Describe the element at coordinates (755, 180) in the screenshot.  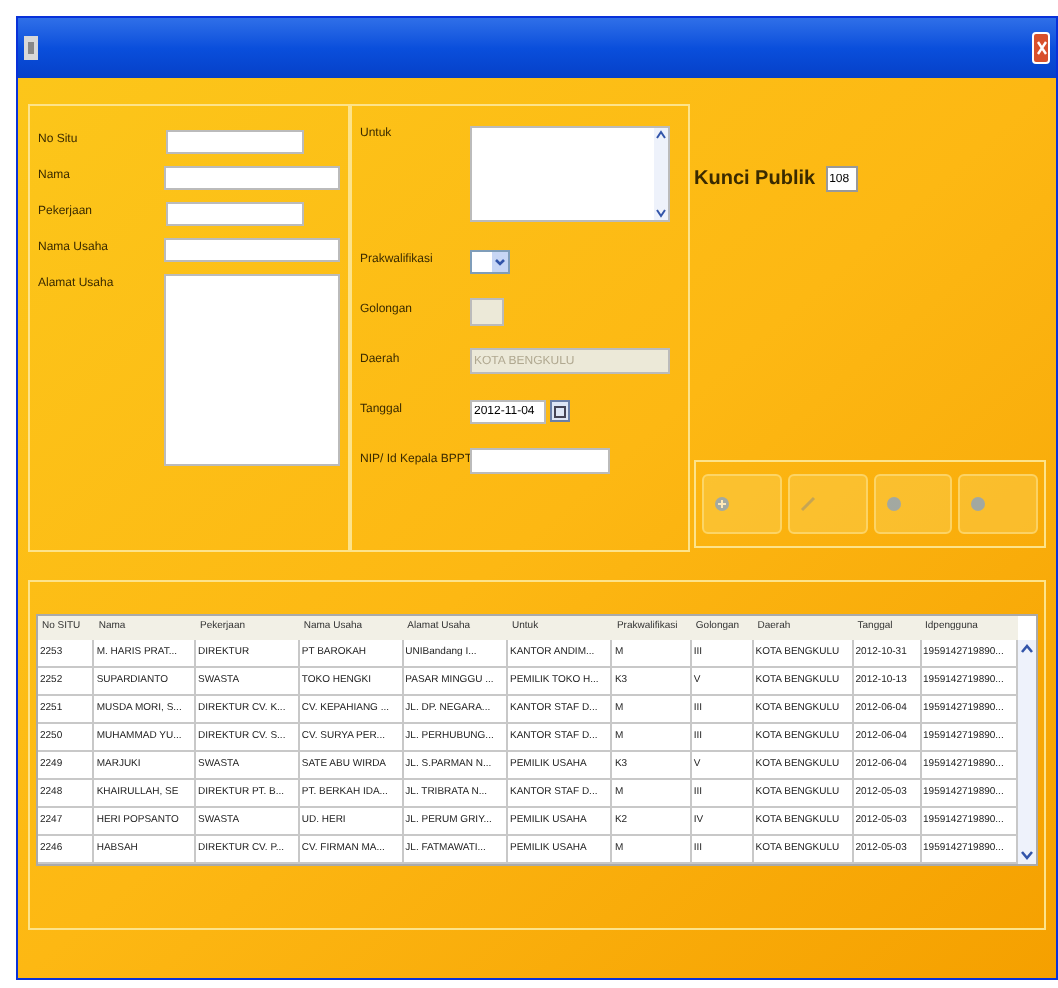
I see `kunci-publik-label: Kunci Publik` at that location.